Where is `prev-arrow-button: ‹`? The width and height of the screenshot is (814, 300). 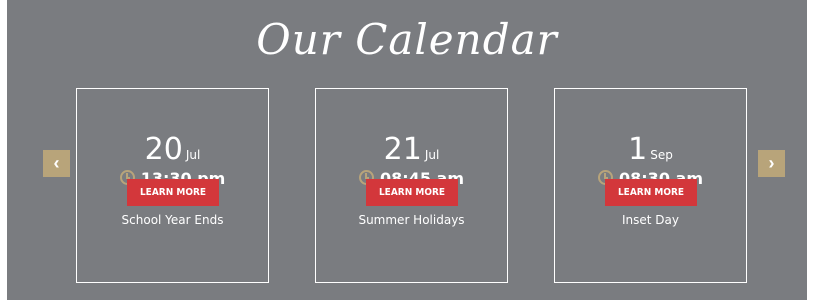 prev-arrow-button: ‹ is located at coordinates (56, 163).